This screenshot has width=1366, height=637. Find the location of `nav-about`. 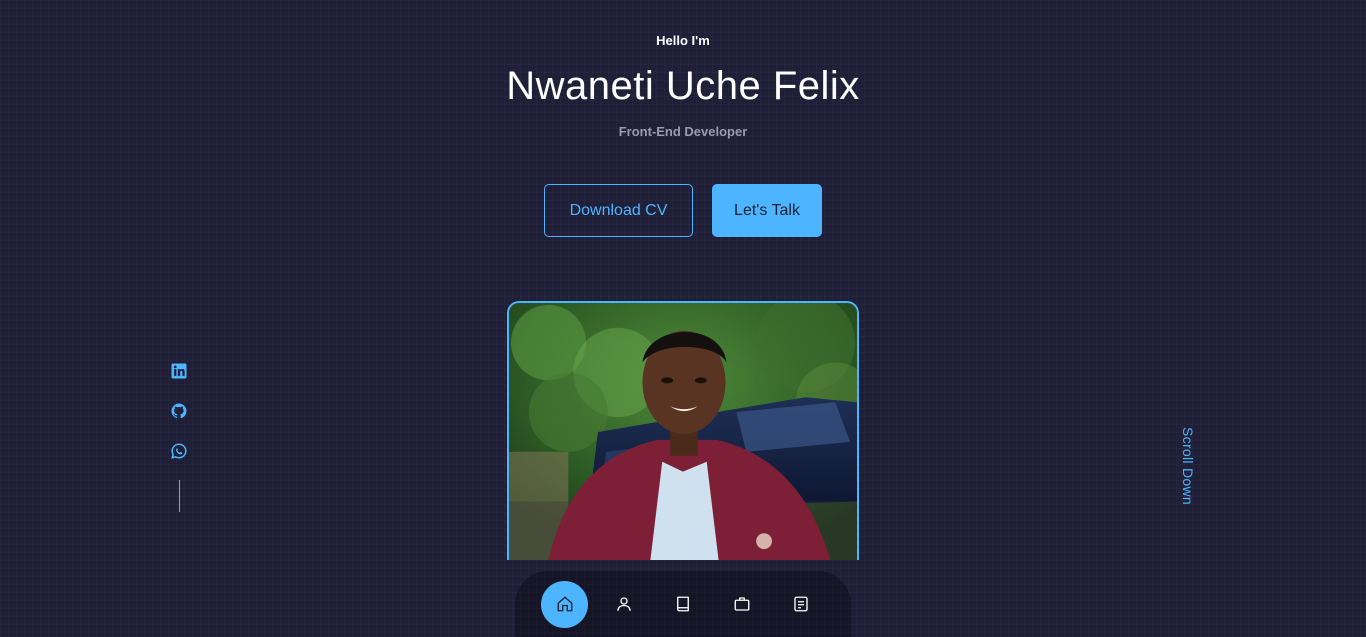

nav-about is located at coordinates (623, 604).